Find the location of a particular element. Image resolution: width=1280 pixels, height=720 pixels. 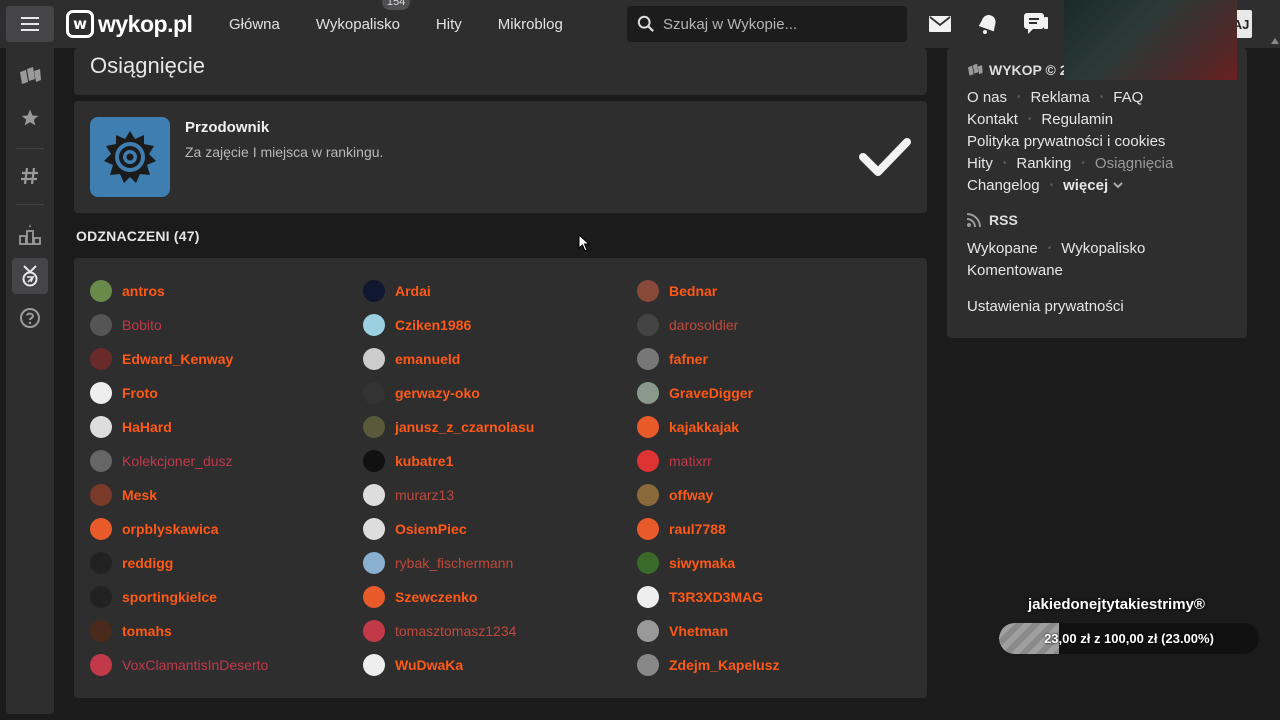

user-entry: Bobito is located at coordinates (126, 325).